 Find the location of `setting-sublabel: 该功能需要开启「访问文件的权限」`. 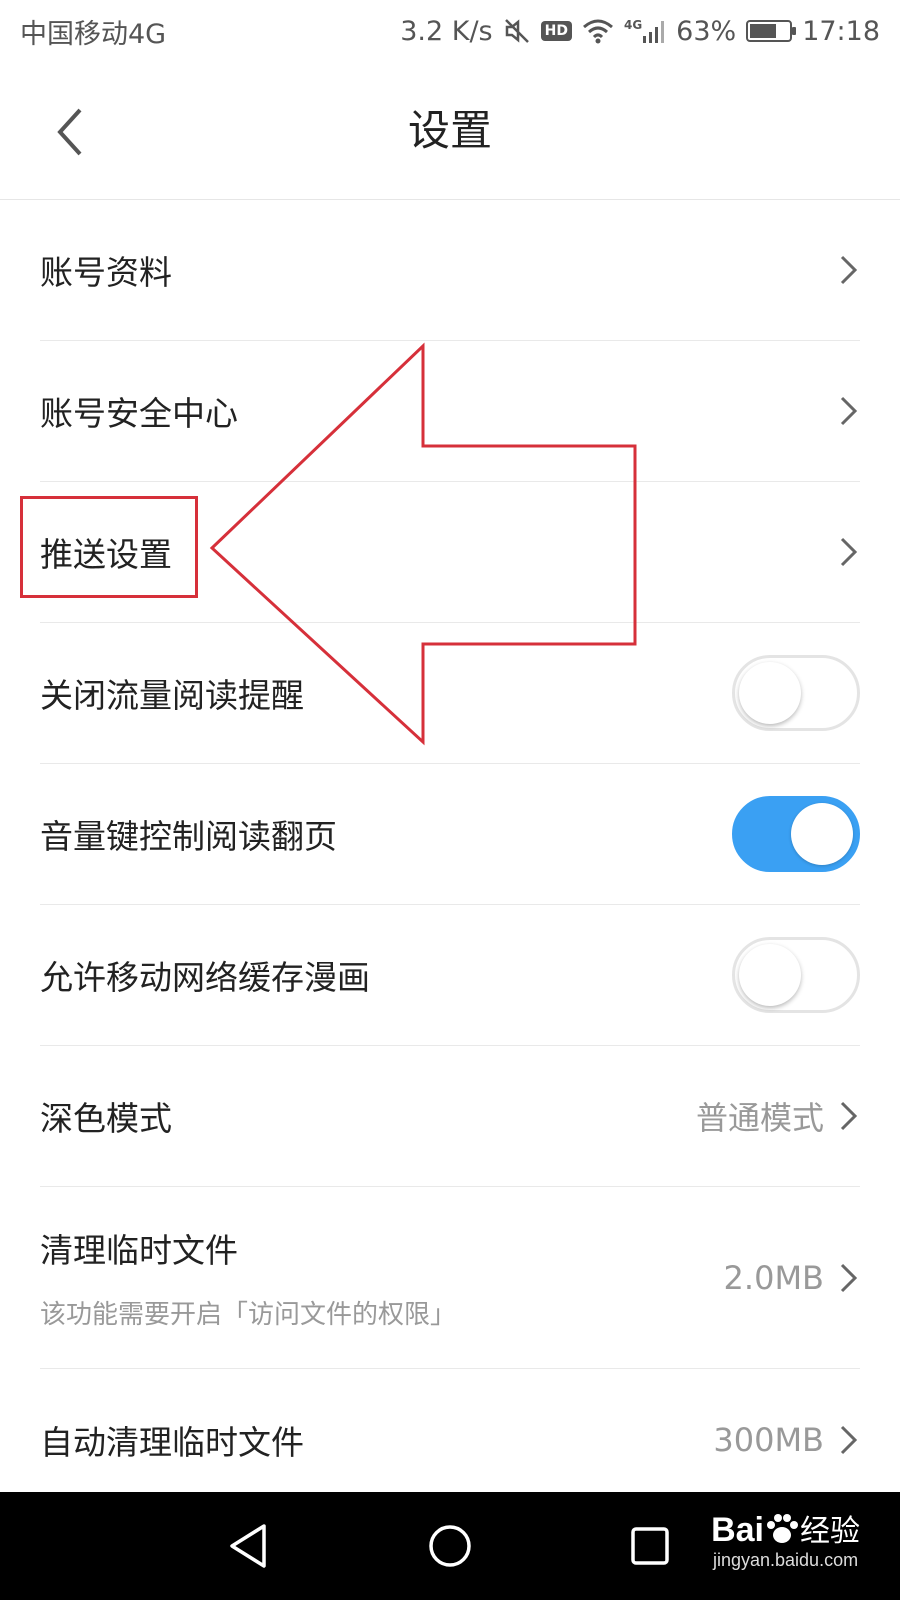

setting-sublabel: 该功能需要开启「访问文件的权限」 is located at coordinates (248, 1315).